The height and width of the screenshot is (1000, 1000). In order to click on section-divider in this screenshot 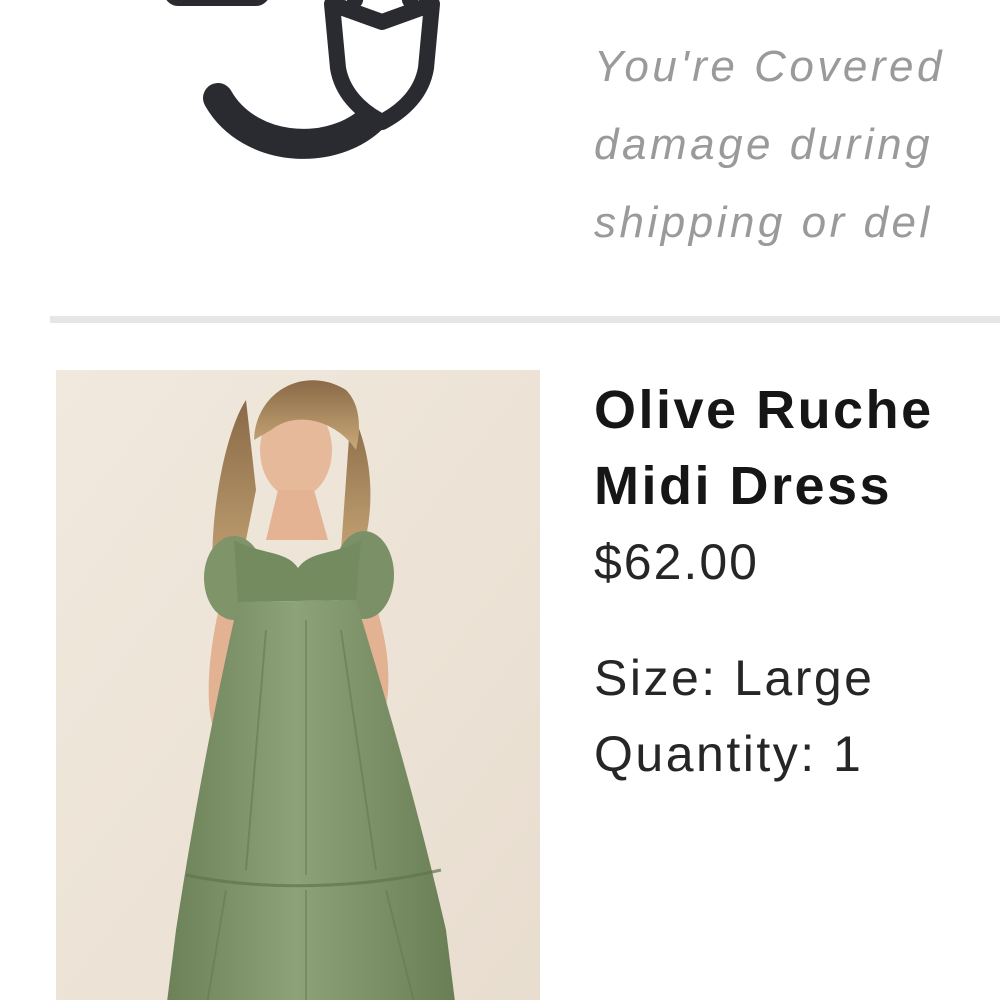, I will do `click(525, 319)`.